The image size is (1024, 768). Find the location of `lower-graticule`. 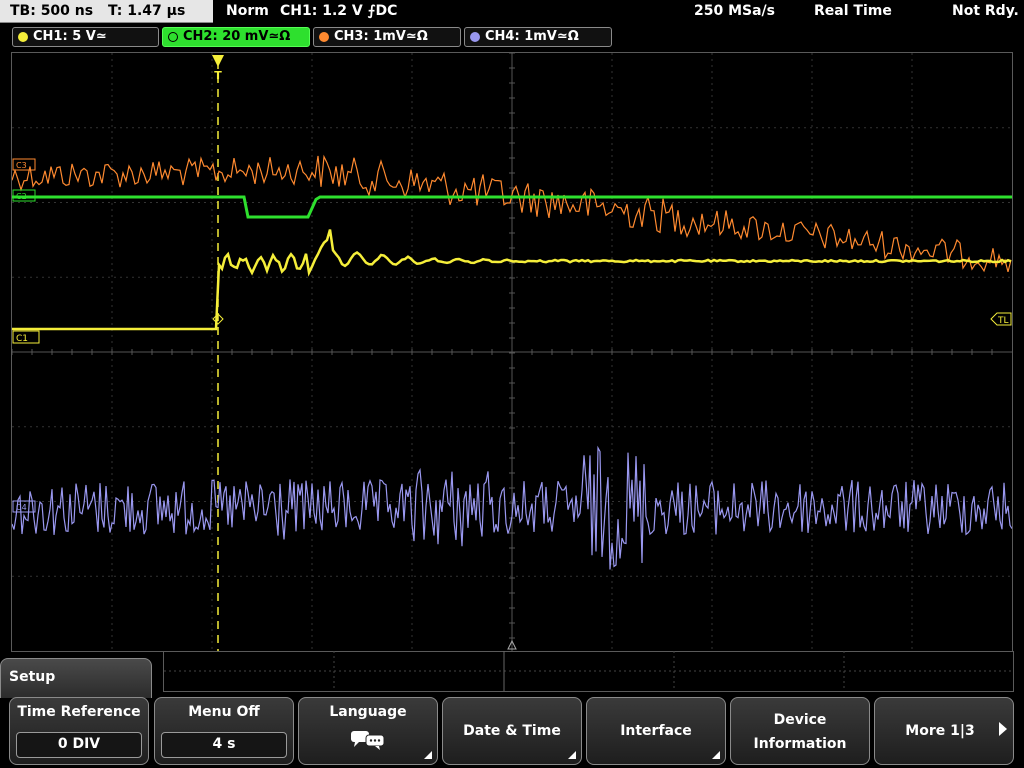

lower-graticule is located at coordinates (588, 671).